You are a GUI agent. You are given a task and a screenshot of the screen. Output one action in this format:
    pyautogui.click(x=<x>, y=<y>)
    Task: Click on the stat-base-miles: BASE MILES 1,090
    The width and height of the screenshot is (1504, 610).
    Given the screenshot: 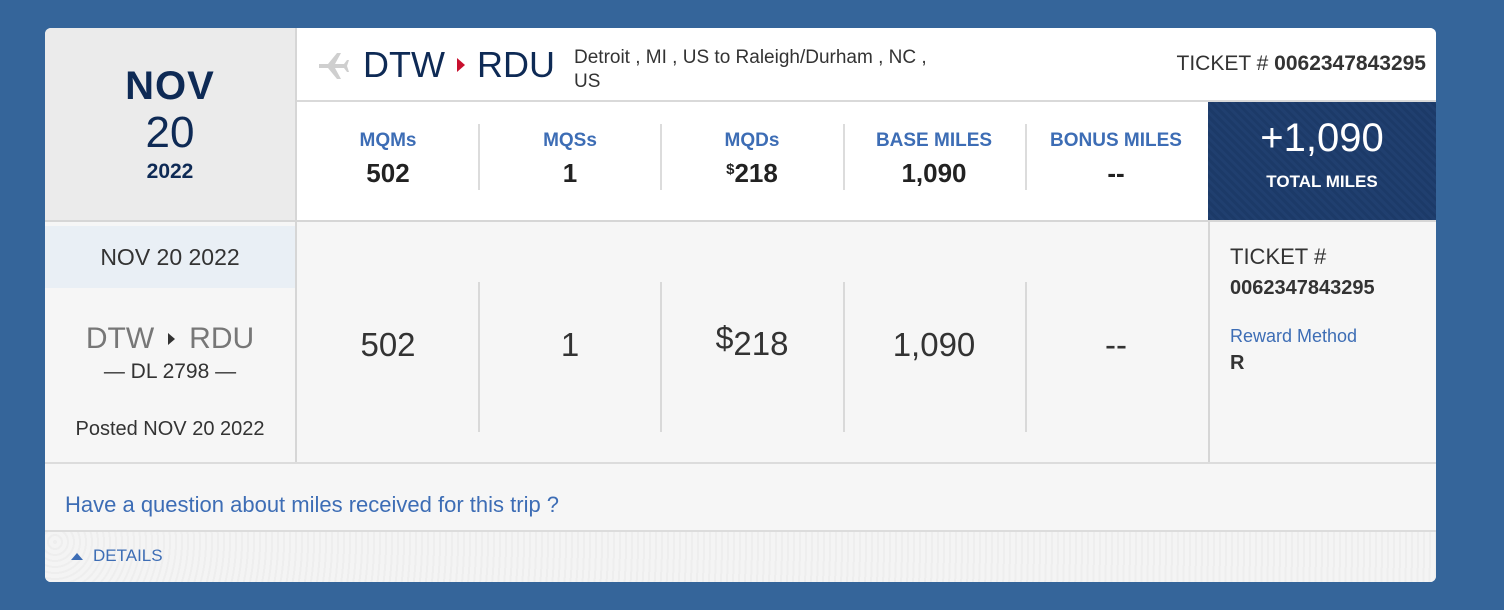 What is the action you would take?
    pyautogui.click(x=934, y=161)
    